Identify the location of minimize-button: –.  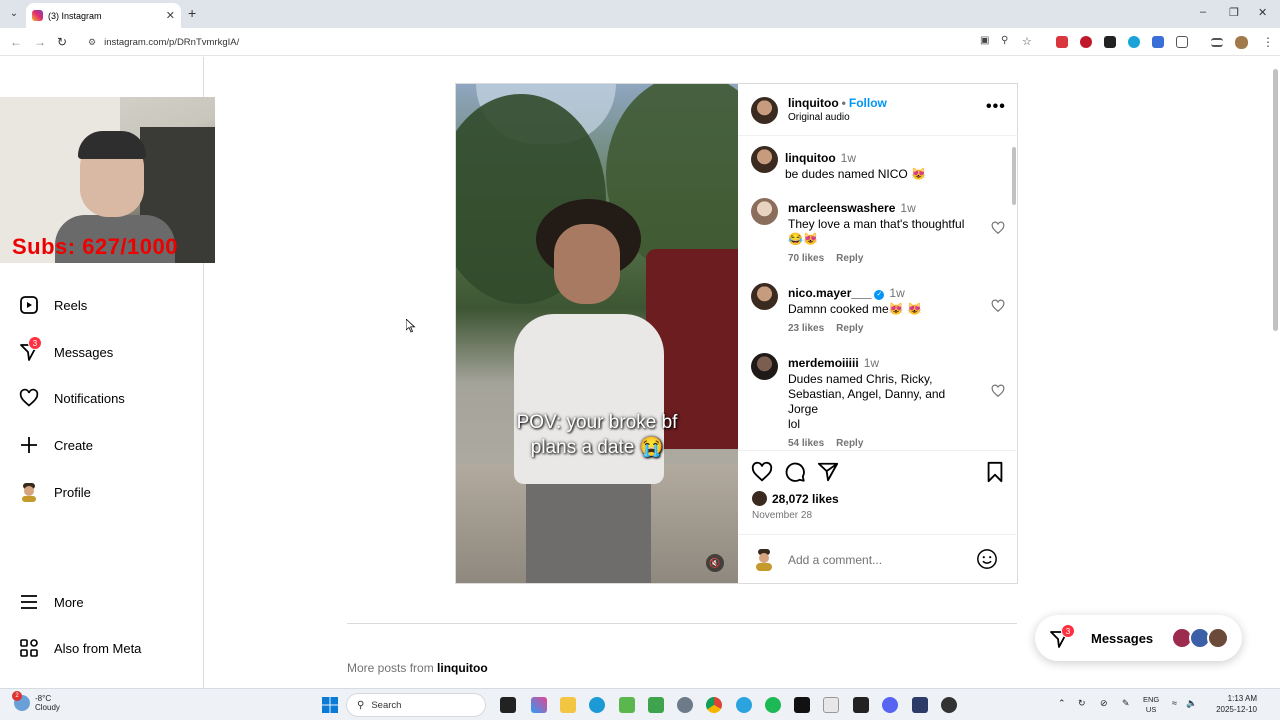
(1203, 12).